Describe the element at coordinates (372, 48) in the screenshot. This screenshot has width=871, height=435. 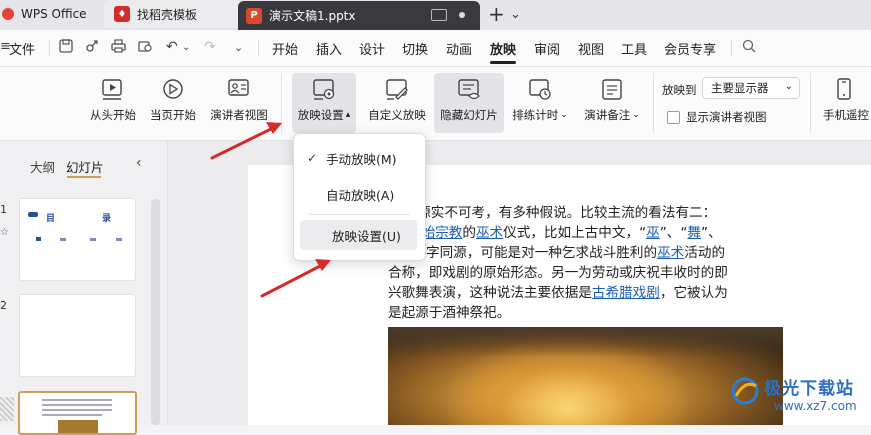
I see `menu-design: 设计` at that location.